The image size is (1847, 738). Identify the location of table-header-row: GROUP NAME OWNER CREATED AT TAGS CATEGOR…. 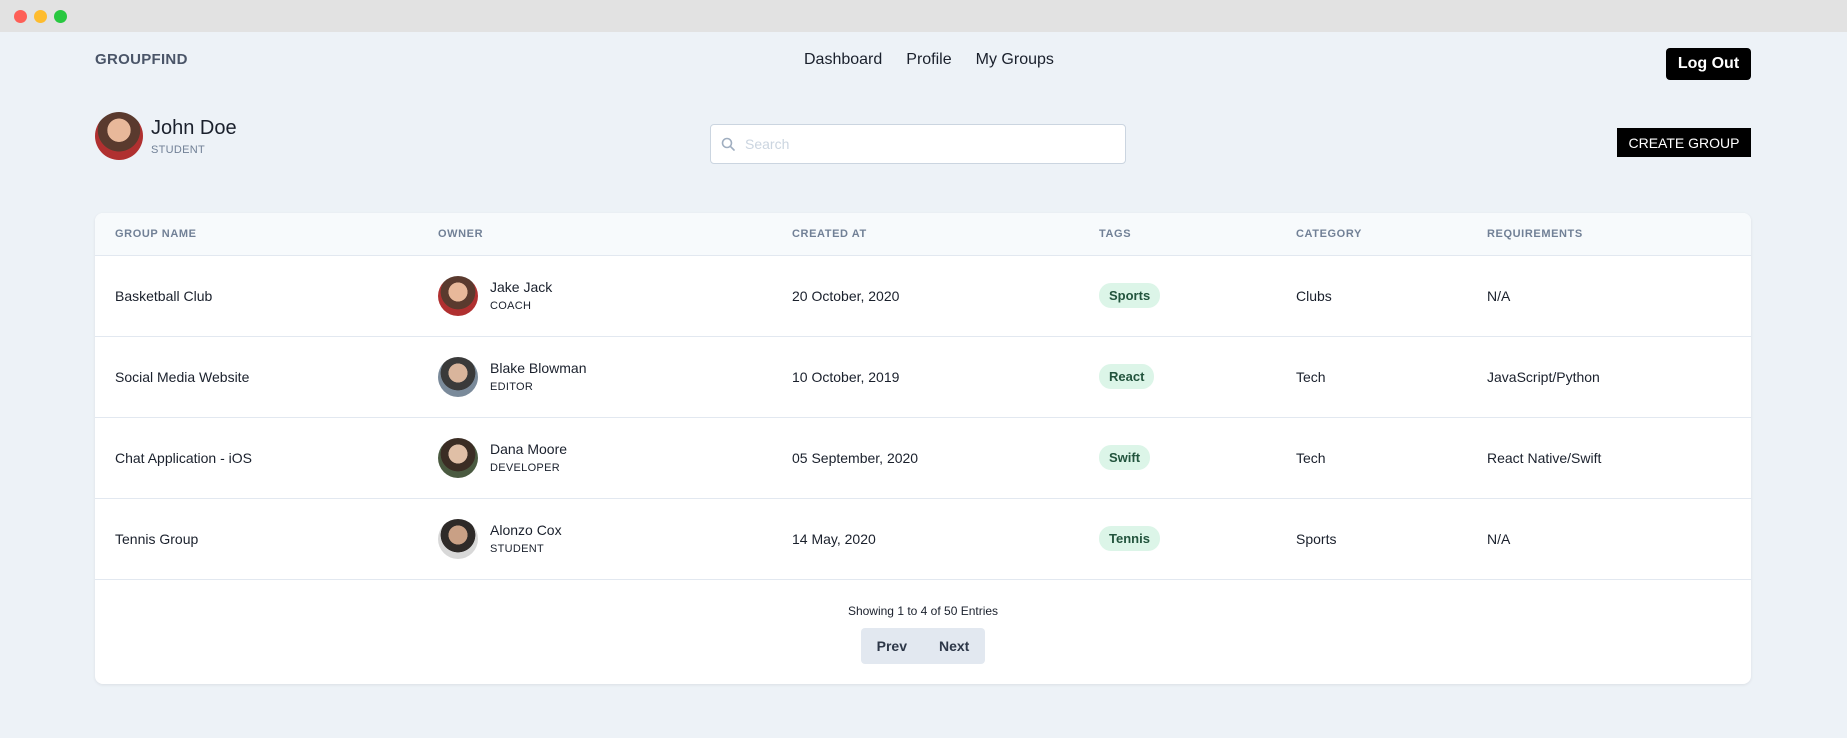
(923, 234).